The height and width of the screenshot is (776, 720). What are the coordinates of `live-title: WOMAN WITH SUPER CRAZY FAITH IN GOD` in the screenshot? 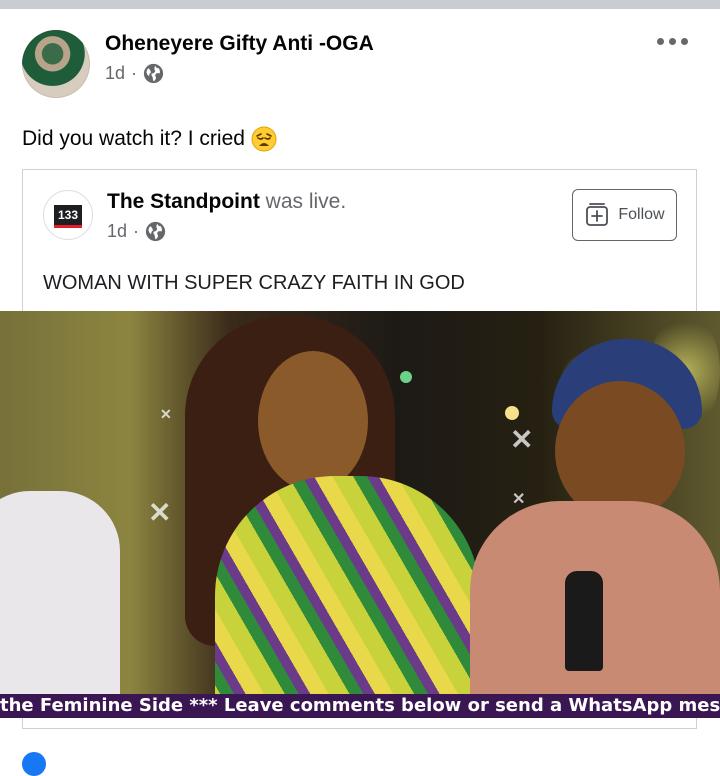 It's located at (254, 283).